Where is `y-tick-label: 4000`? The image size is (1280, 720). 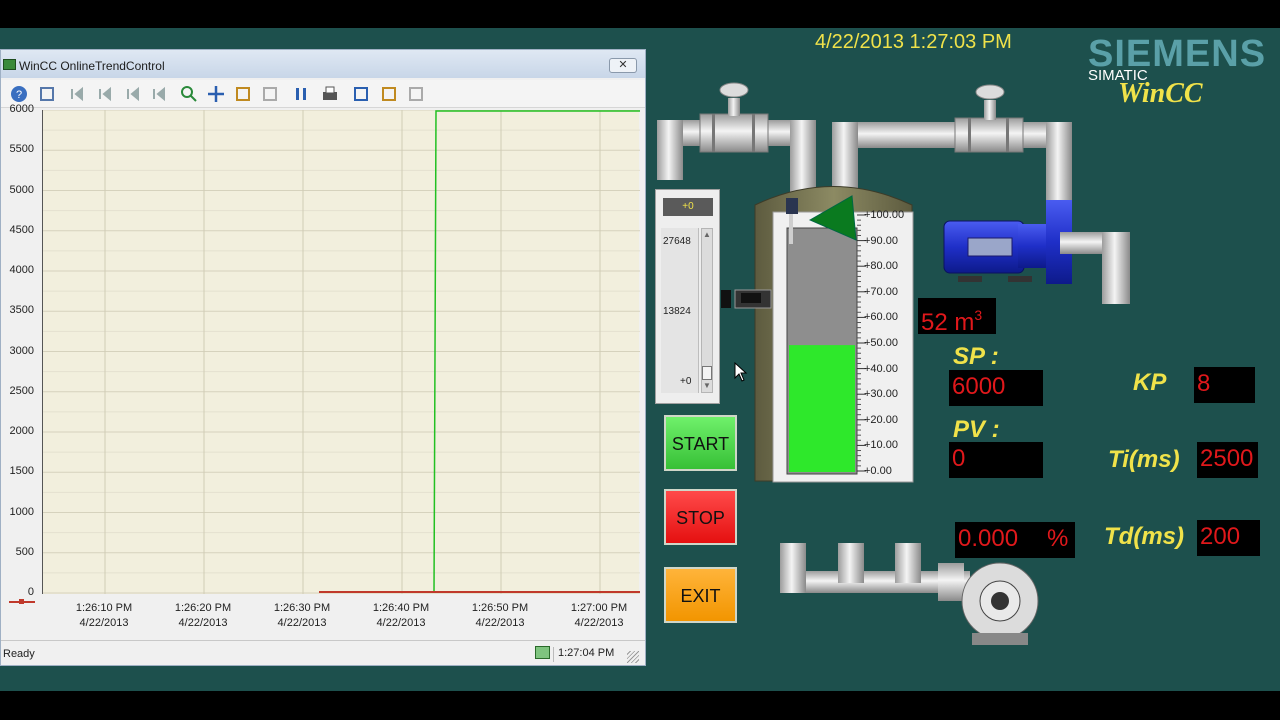 y-tick-label: 4000 is located at coordinates (21, 270).